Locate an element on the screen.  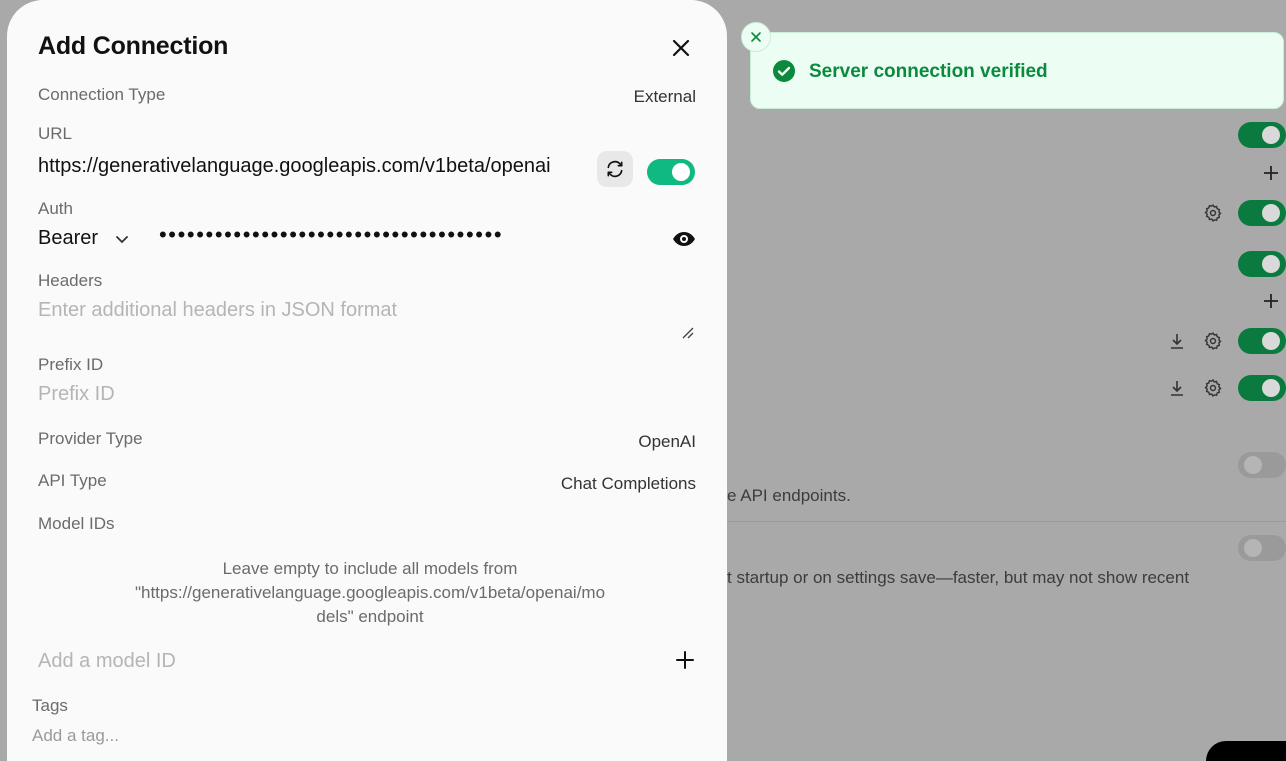
auth-type-select: Bearer is located at coordinates (84, 238).